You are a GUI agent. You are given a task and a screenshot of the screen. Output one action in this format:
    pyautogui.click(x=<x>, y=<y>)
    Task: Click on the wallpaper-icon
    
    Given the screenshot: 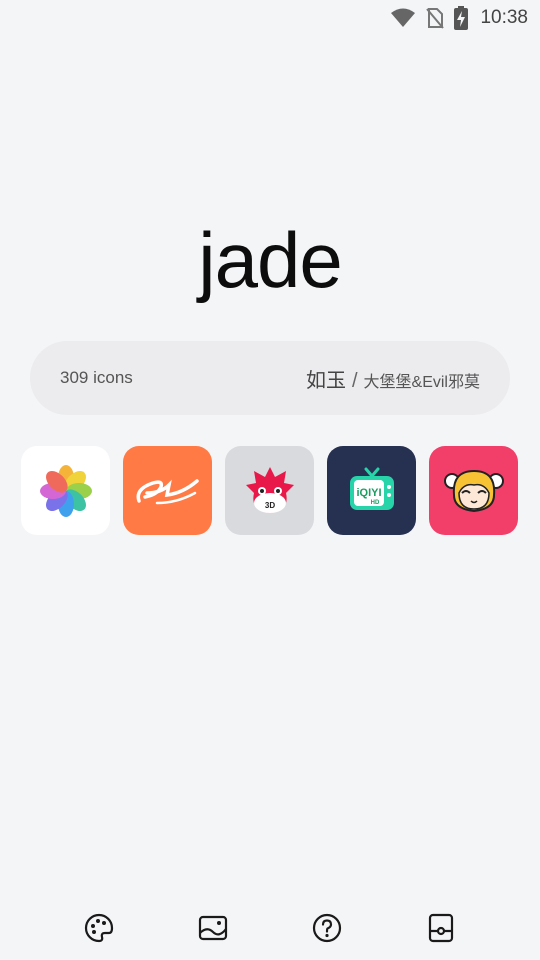 What is the action you would take?
    pyautogui.click(x=213, y=928)
    